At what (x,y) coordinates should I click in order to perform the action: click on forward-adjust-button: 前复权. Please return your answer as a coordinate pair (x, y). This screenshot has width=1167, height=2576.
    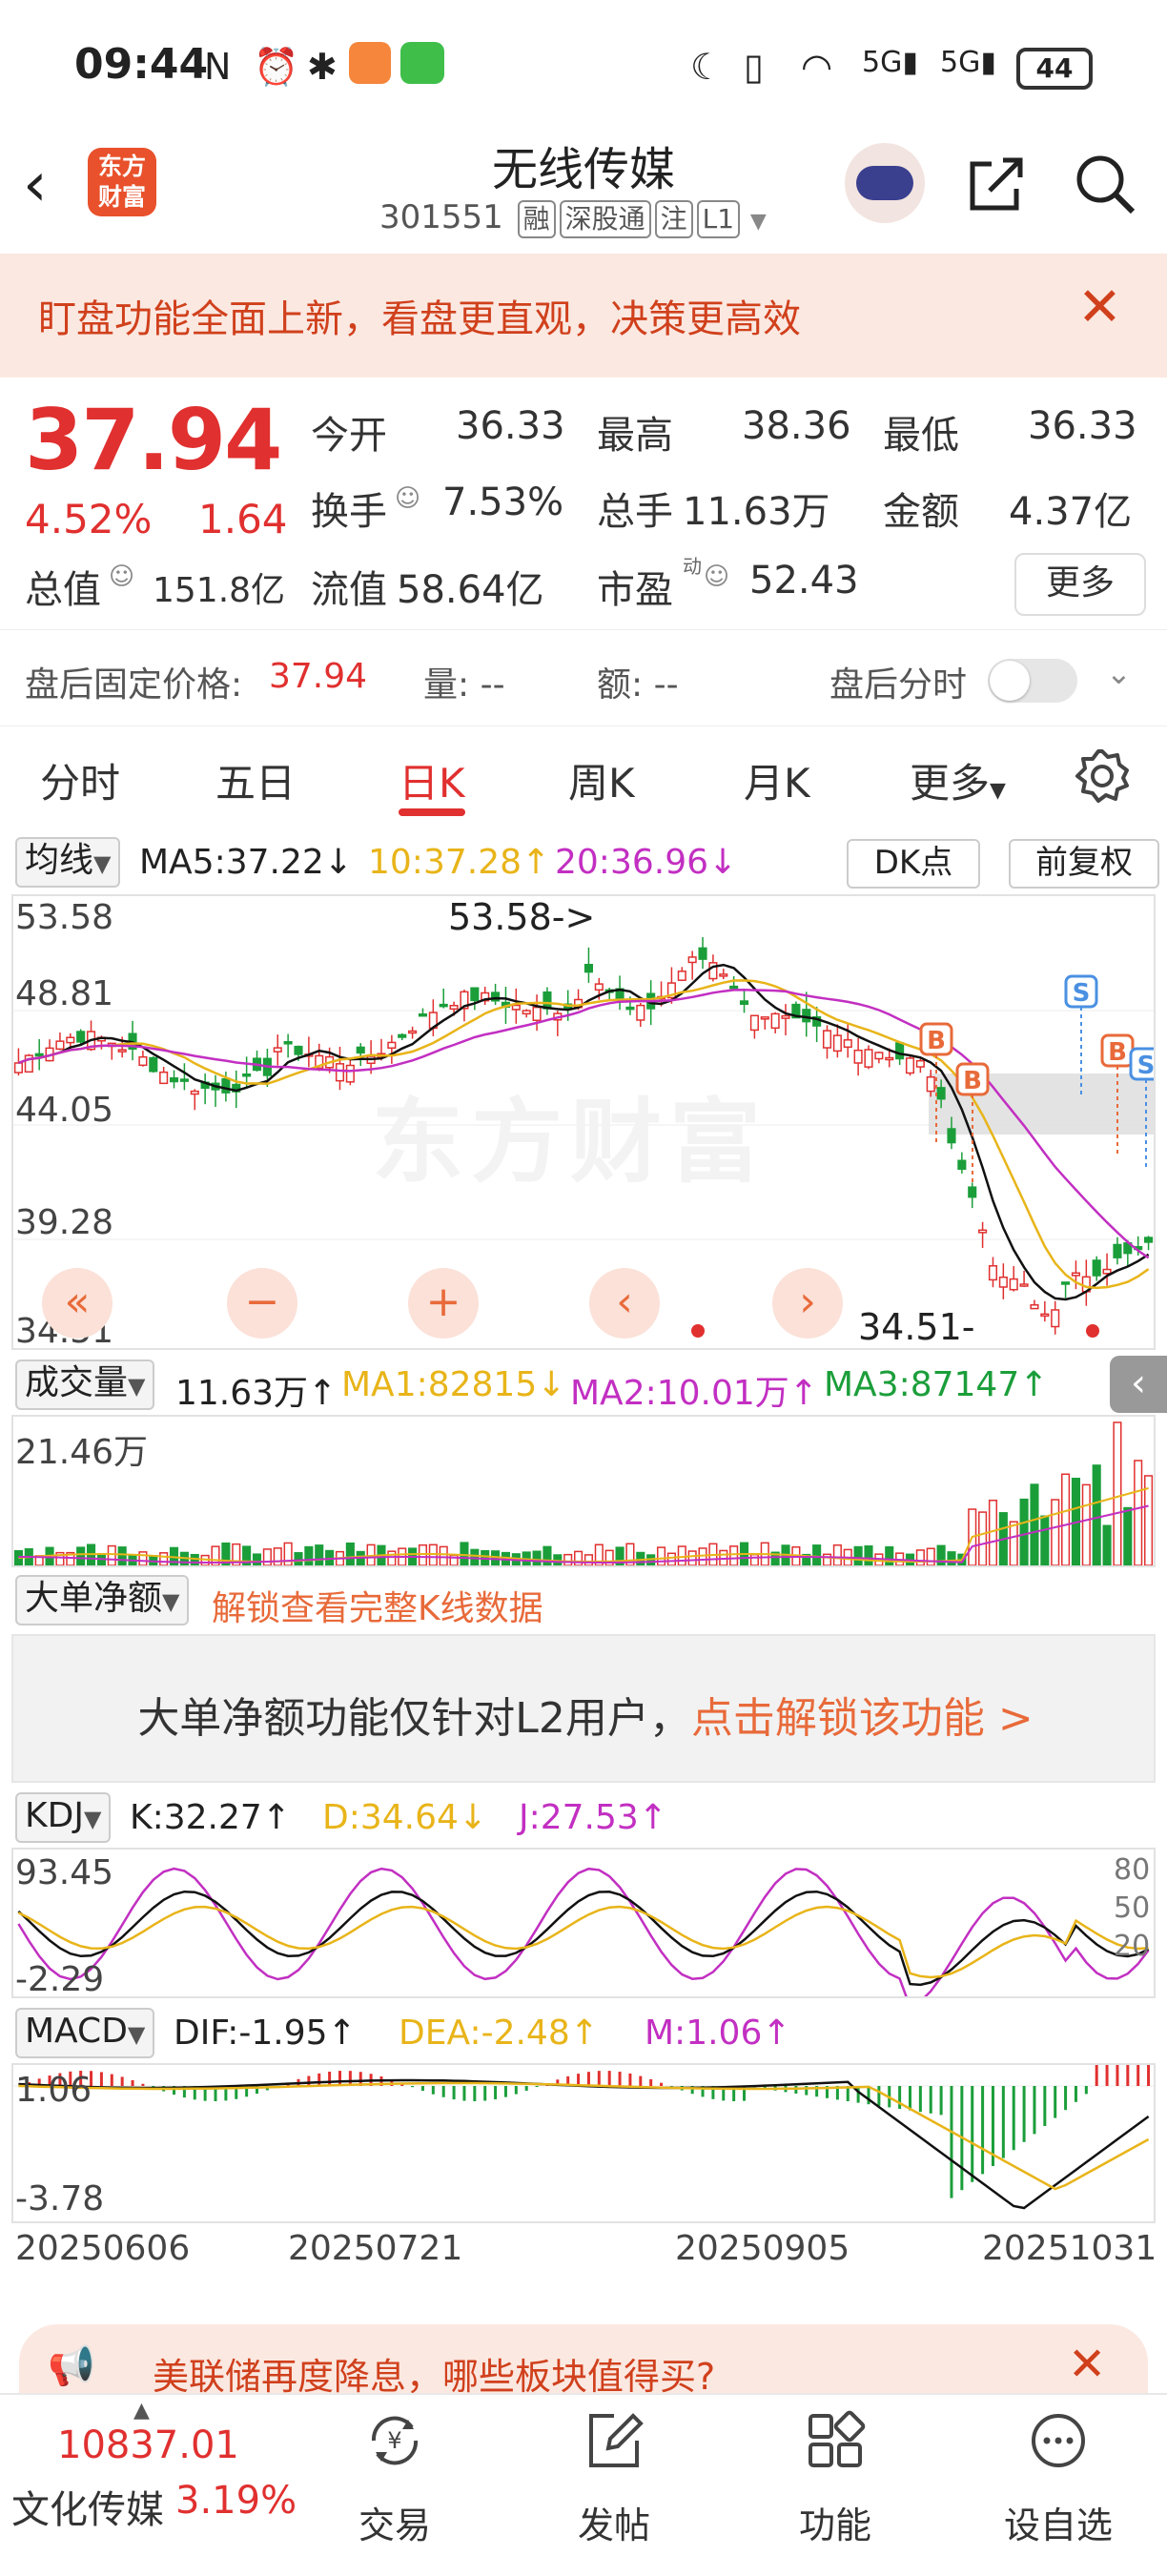
    Looking at the image, I should click on (1084, 864).